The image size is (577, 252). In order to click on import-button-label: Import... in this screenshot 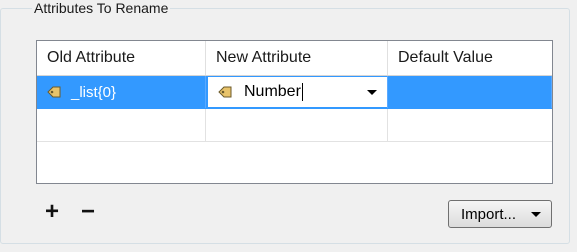, I will do `click(489, 214)`.